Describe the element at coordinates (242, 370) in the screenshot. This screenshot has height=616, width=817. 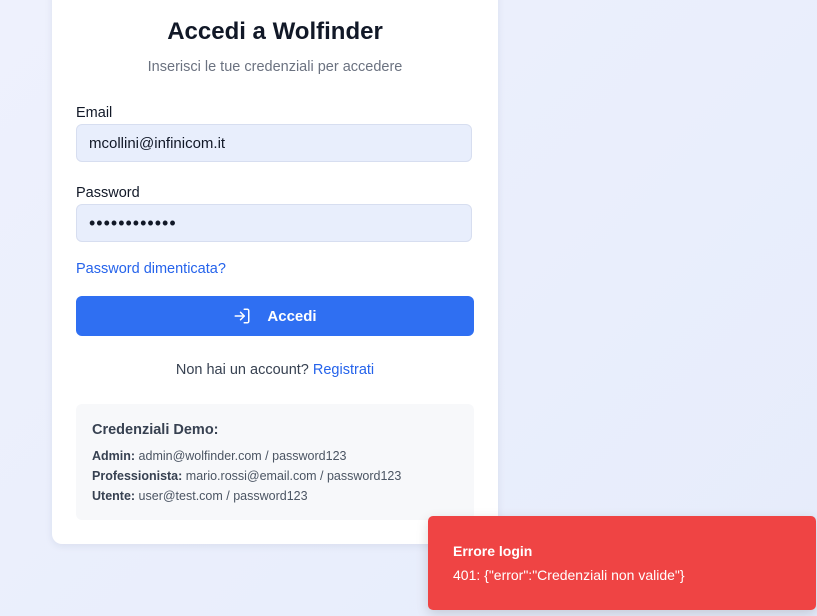
I see `register-prompt-text: Non hai un account?` at that location.